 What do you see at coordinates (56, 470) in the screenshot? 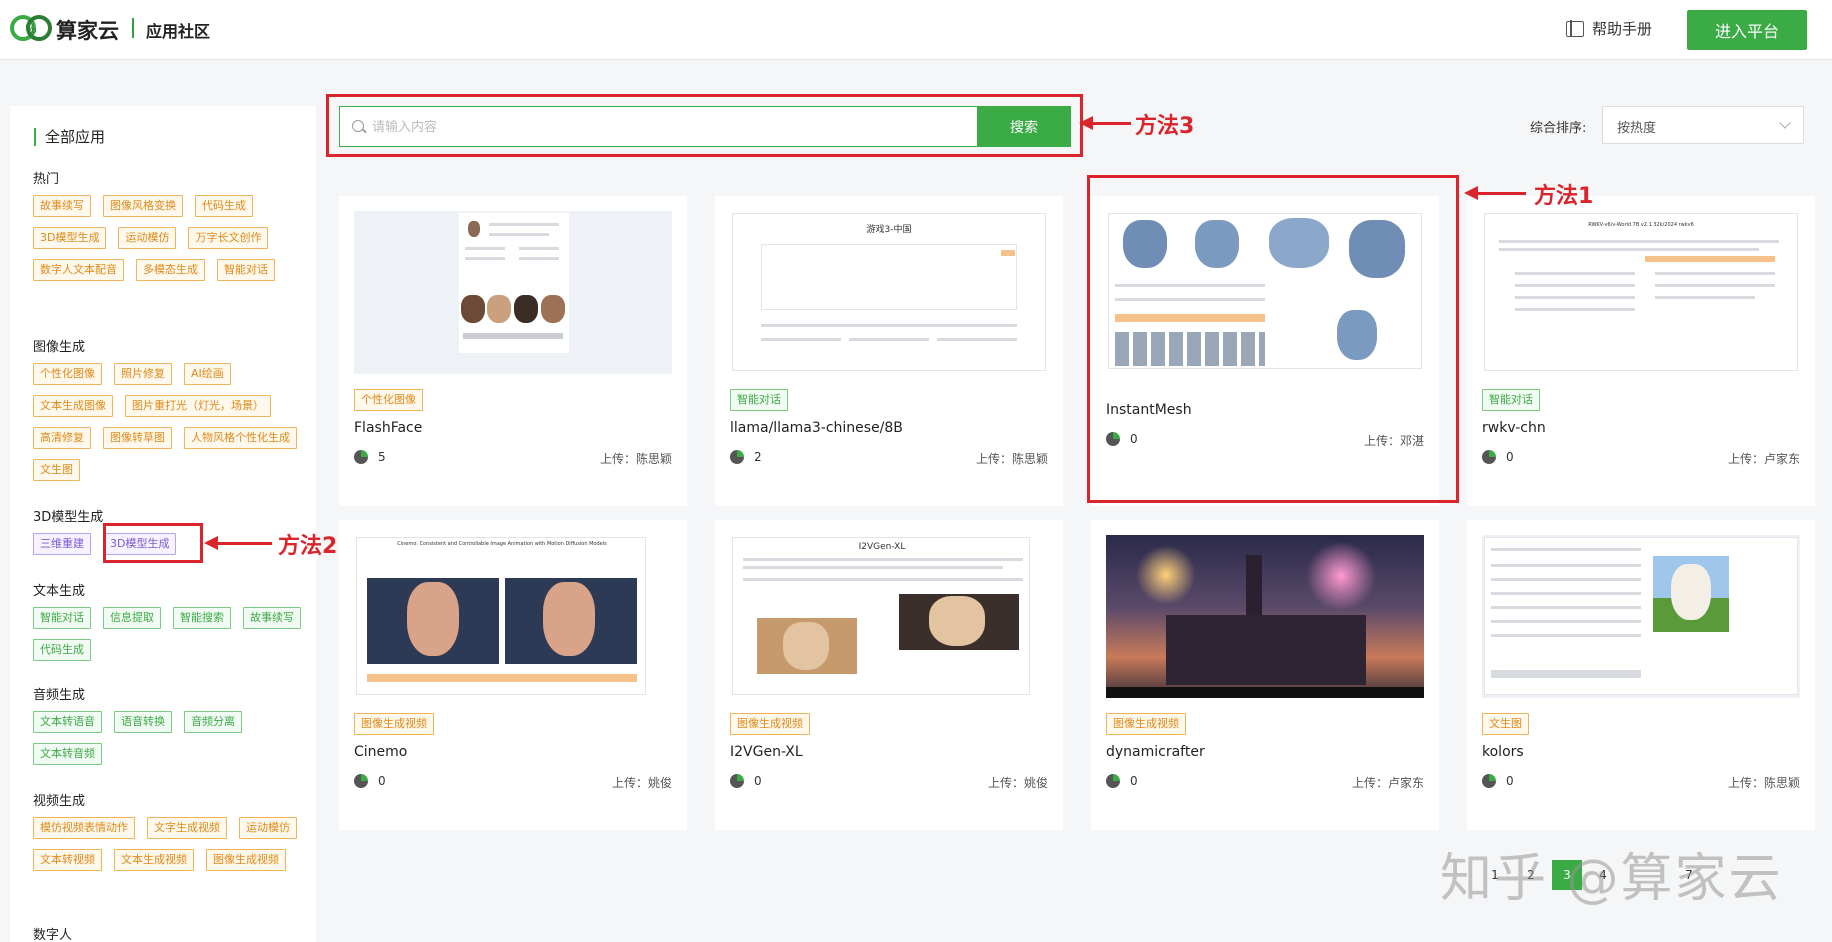
I see `tag-wen-sheng-tu: 文生图` at bounding box center [56, 470].